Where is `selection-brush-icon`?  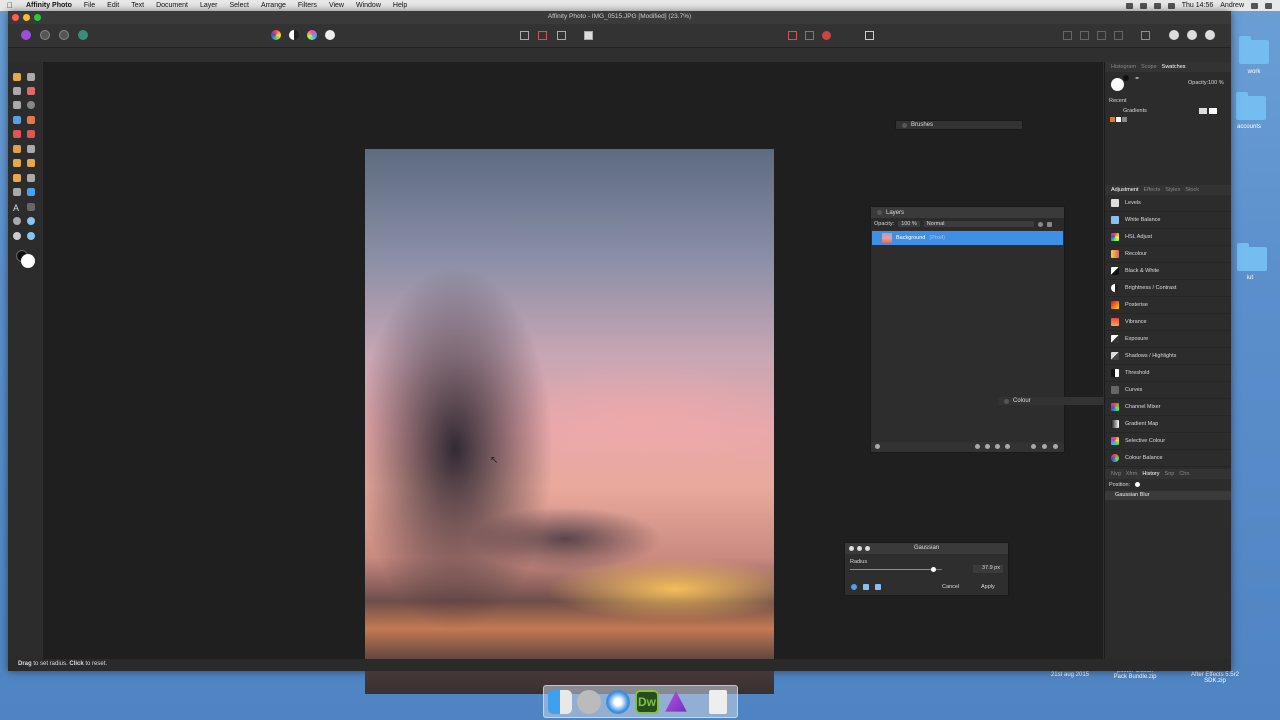 selection-brush-icon is located at coordinates (17, 105).